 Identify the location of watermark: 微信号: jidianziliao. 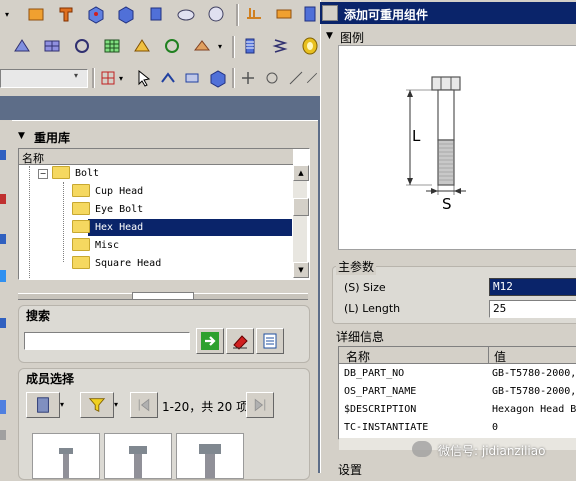
(492, 451).